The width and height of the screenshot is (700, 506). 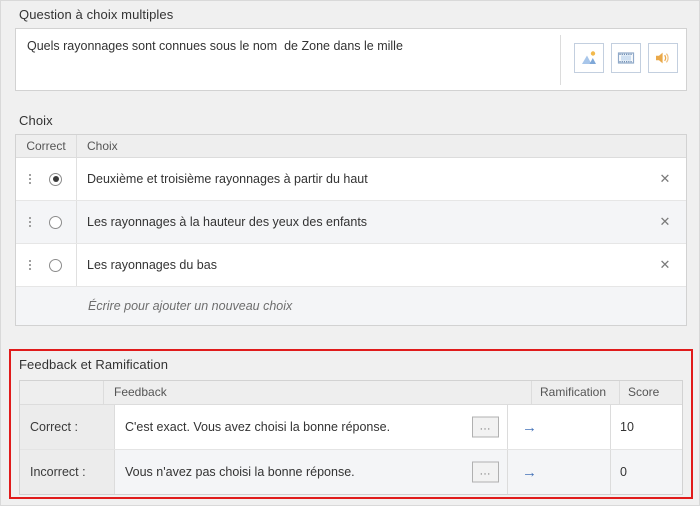 I want to click on column-header-choice: Choix, so click(x=102, y=146).